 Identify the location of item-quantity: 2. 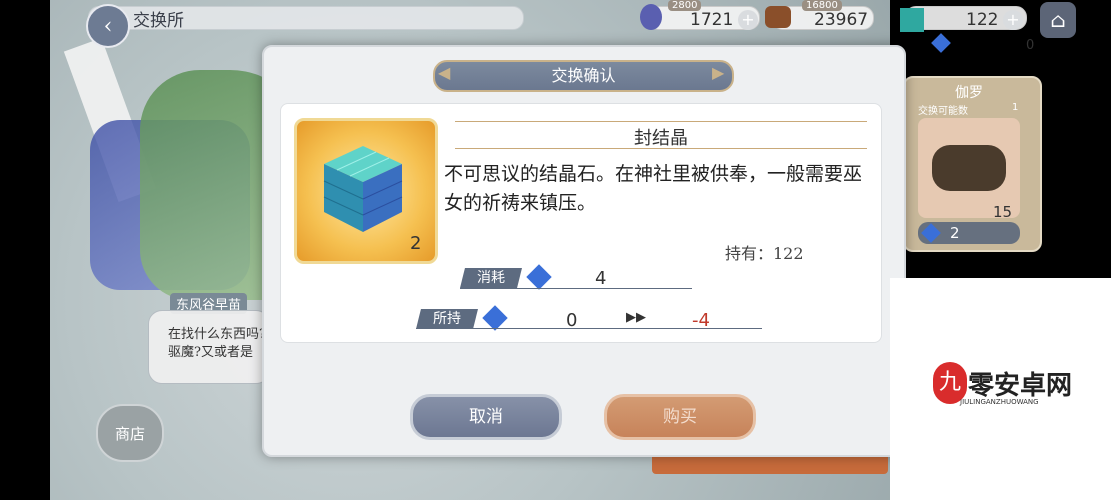
(416, 243).